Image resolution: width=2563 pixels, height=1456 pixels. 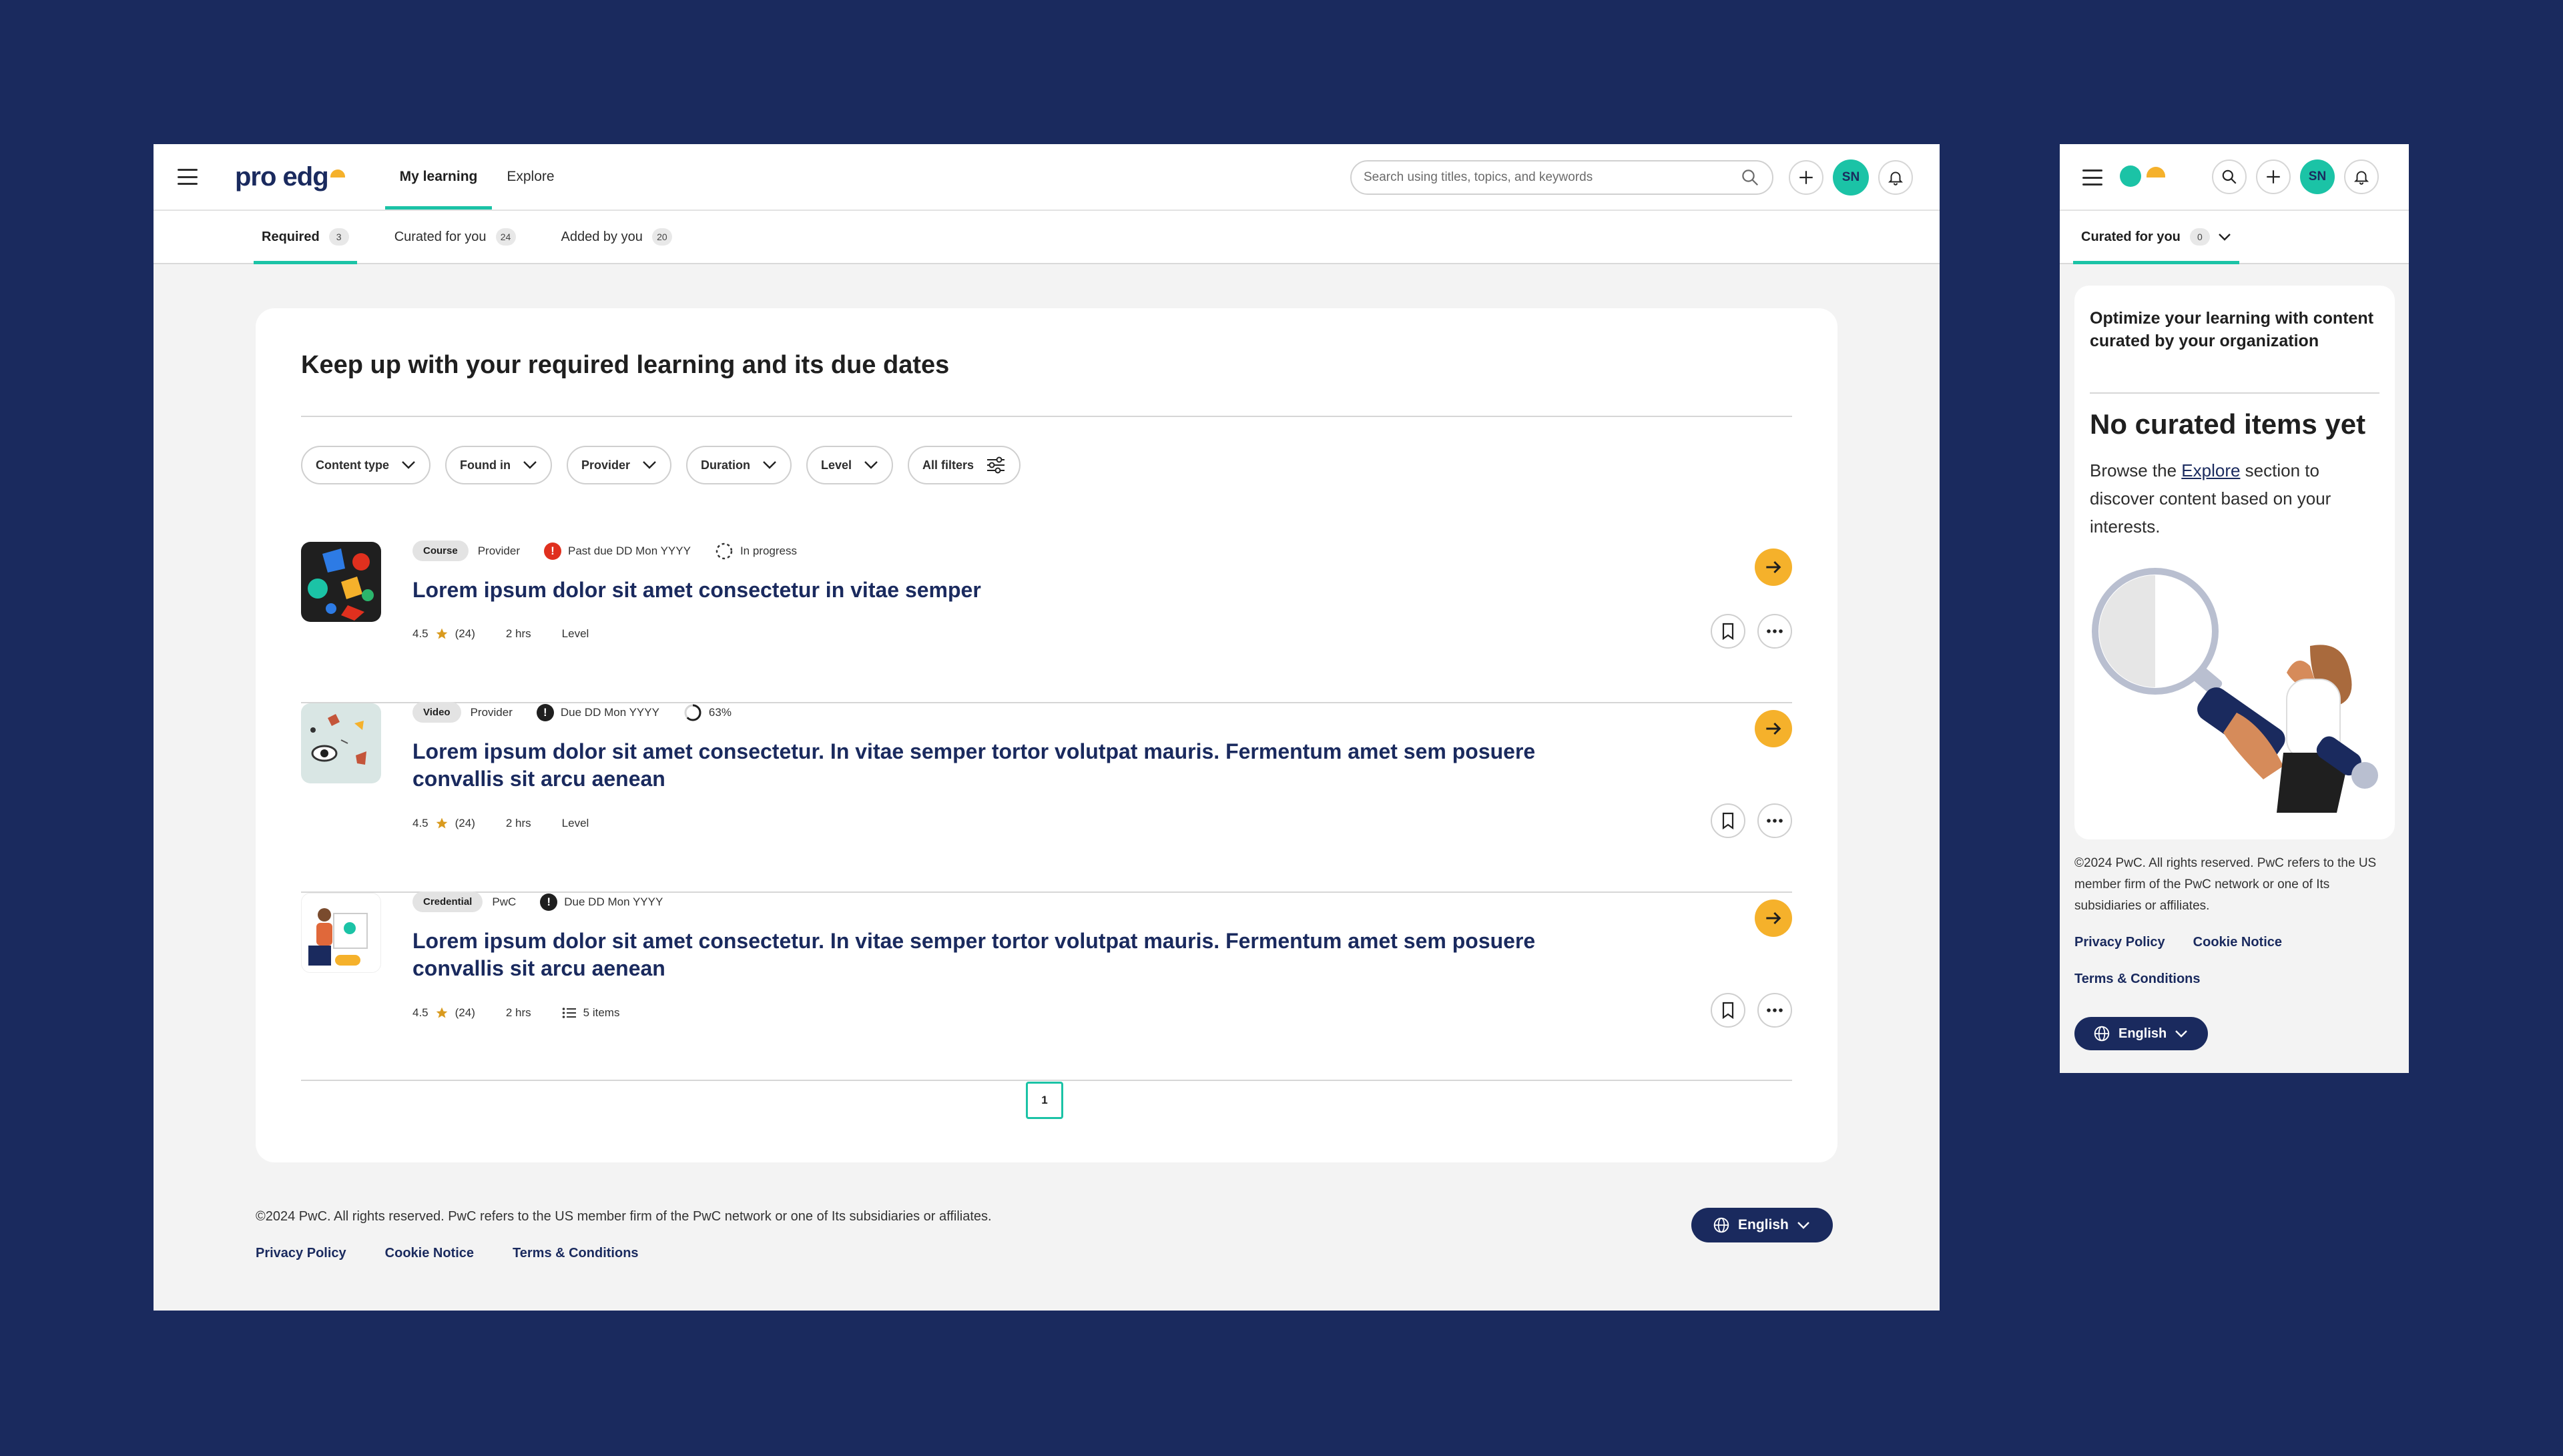 What do you see at coordinates (465, 823) in the screenshot?
I see `review-count: (24)` at bounding box center [465, 823].